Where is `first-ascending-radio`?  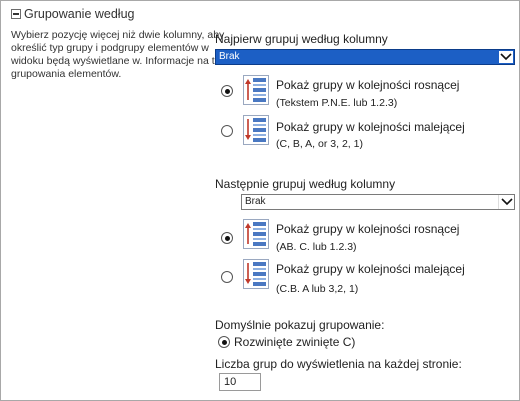
first-ascending-radio is located at coordinates (227, 91).